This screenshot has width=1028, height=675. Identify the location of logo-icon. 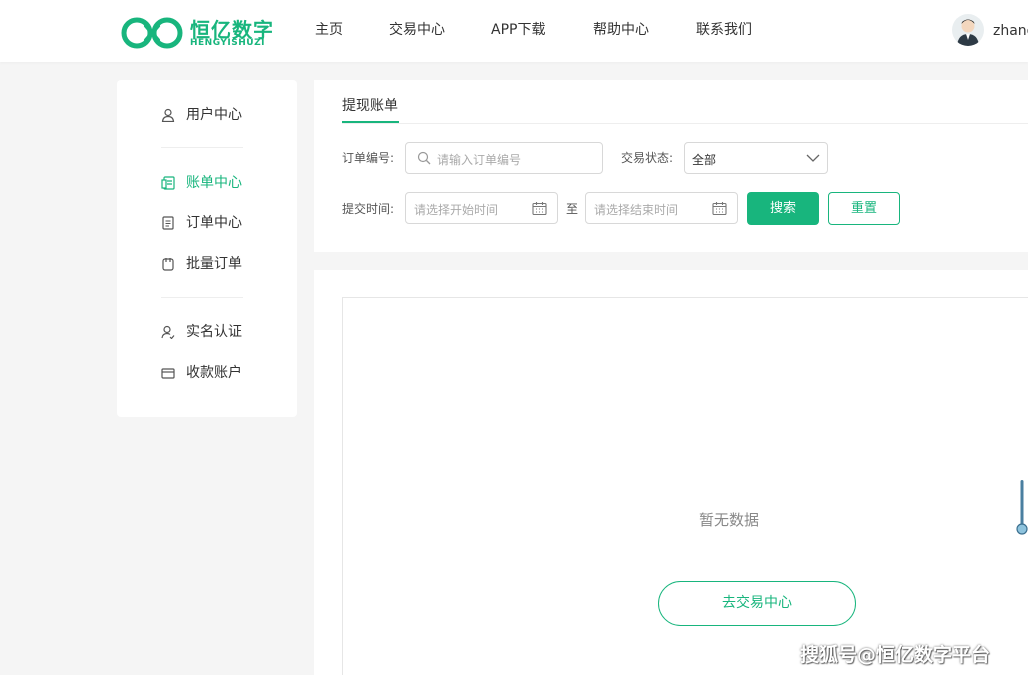
(152, 33).